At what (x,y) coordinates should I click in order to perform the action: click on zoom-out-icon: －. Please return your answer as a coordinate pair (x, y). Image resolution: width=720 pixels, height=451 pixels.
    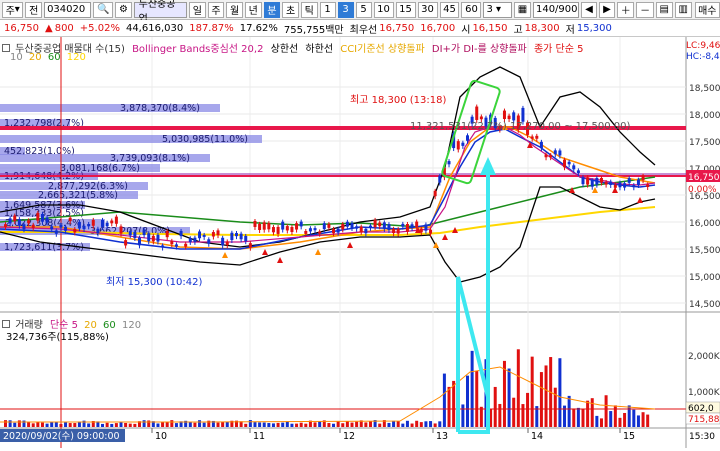
    Looking at the image, I should click on (645, 9).